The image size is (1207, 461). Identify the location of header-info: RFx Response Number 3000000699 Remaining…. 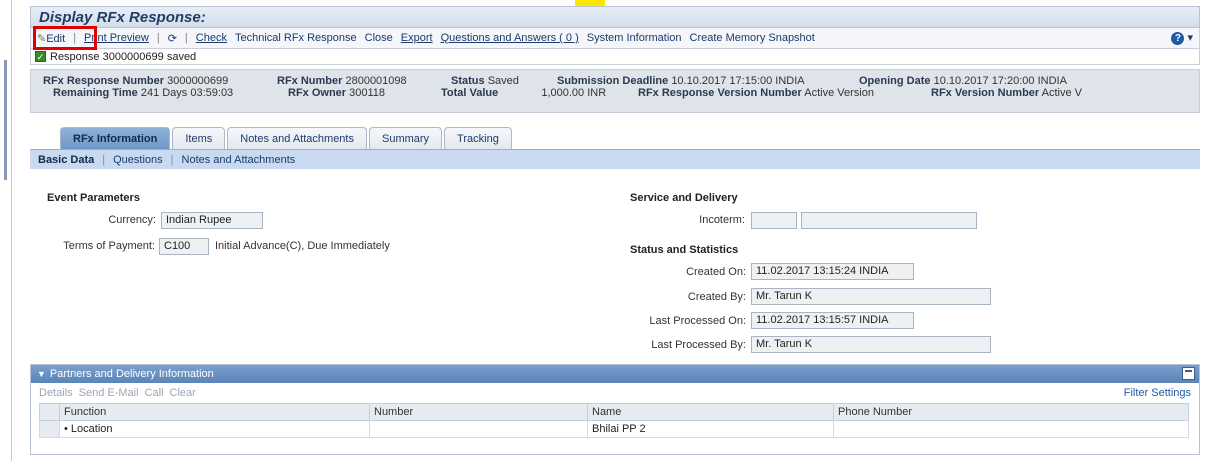
(615, 91).